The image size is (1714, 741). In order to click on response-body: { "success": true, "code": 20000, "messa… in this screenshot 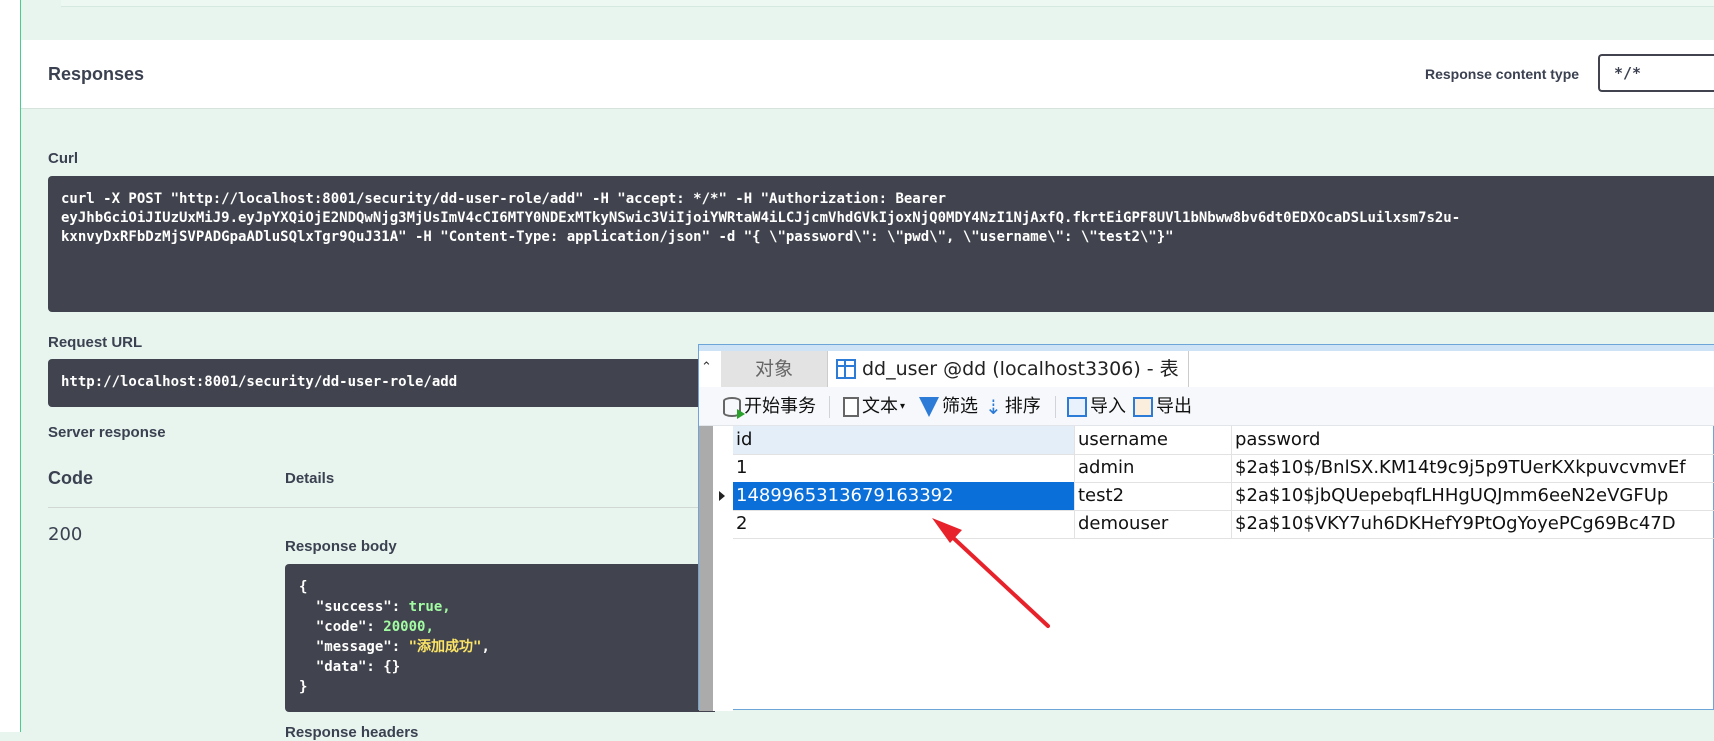, I will do `click(500, 638)`.